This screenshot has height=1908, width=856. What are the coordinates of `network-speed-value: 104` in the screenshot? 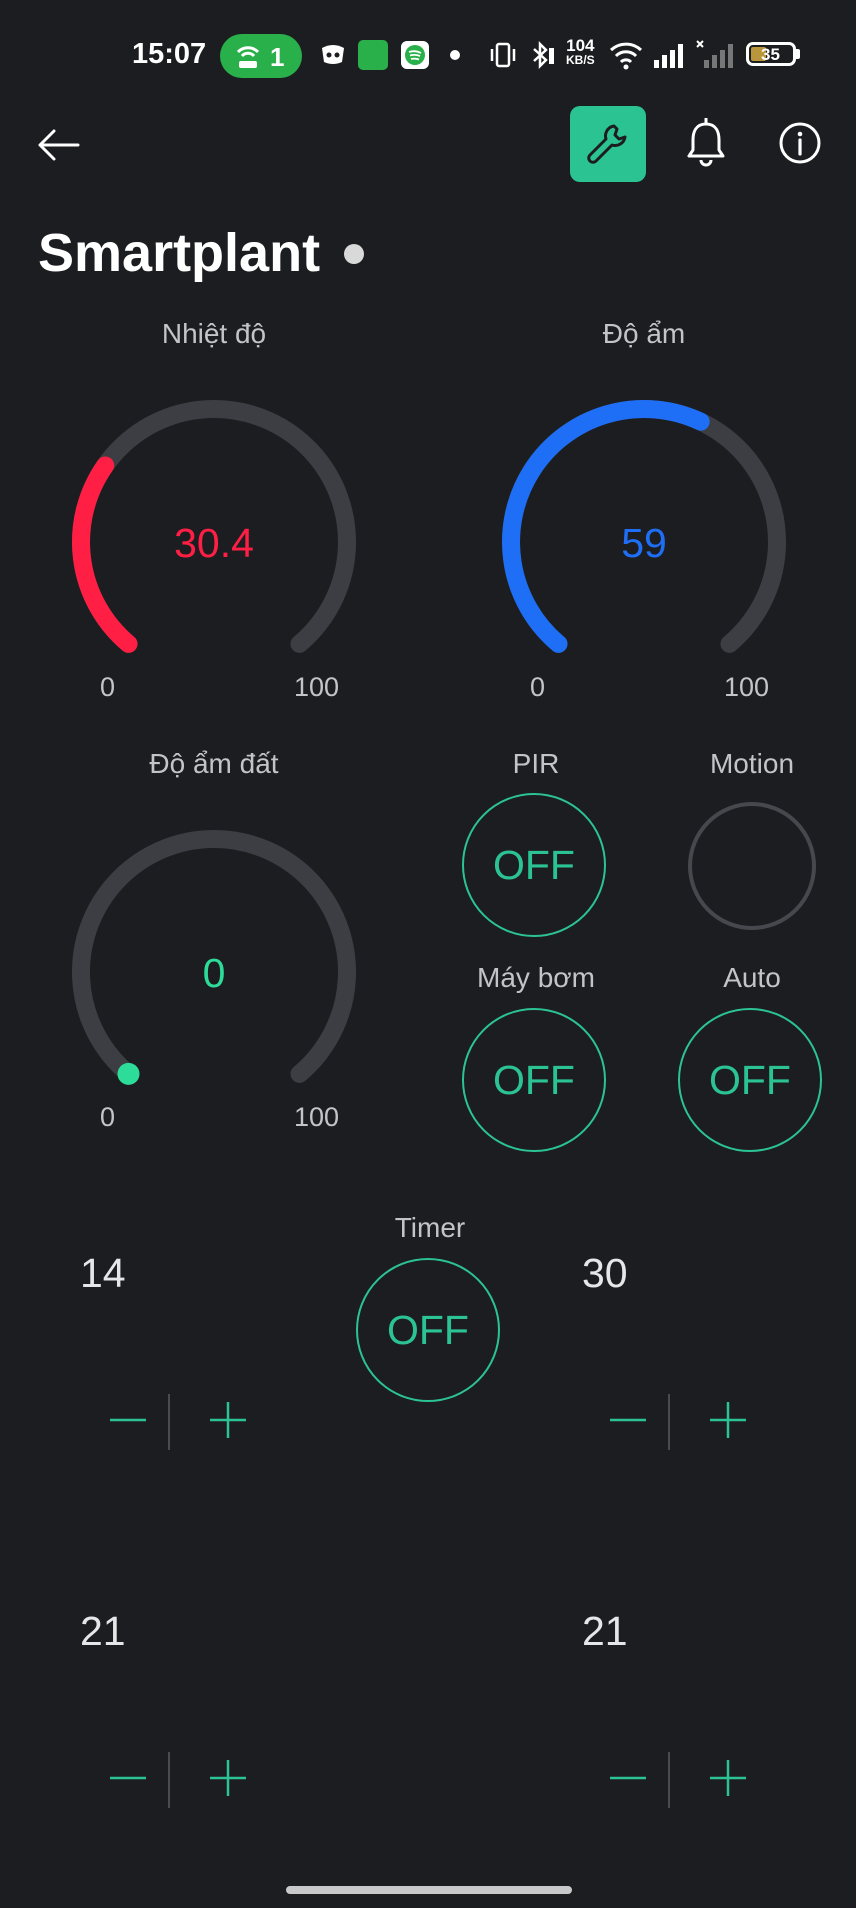 It's located at (580, 45).